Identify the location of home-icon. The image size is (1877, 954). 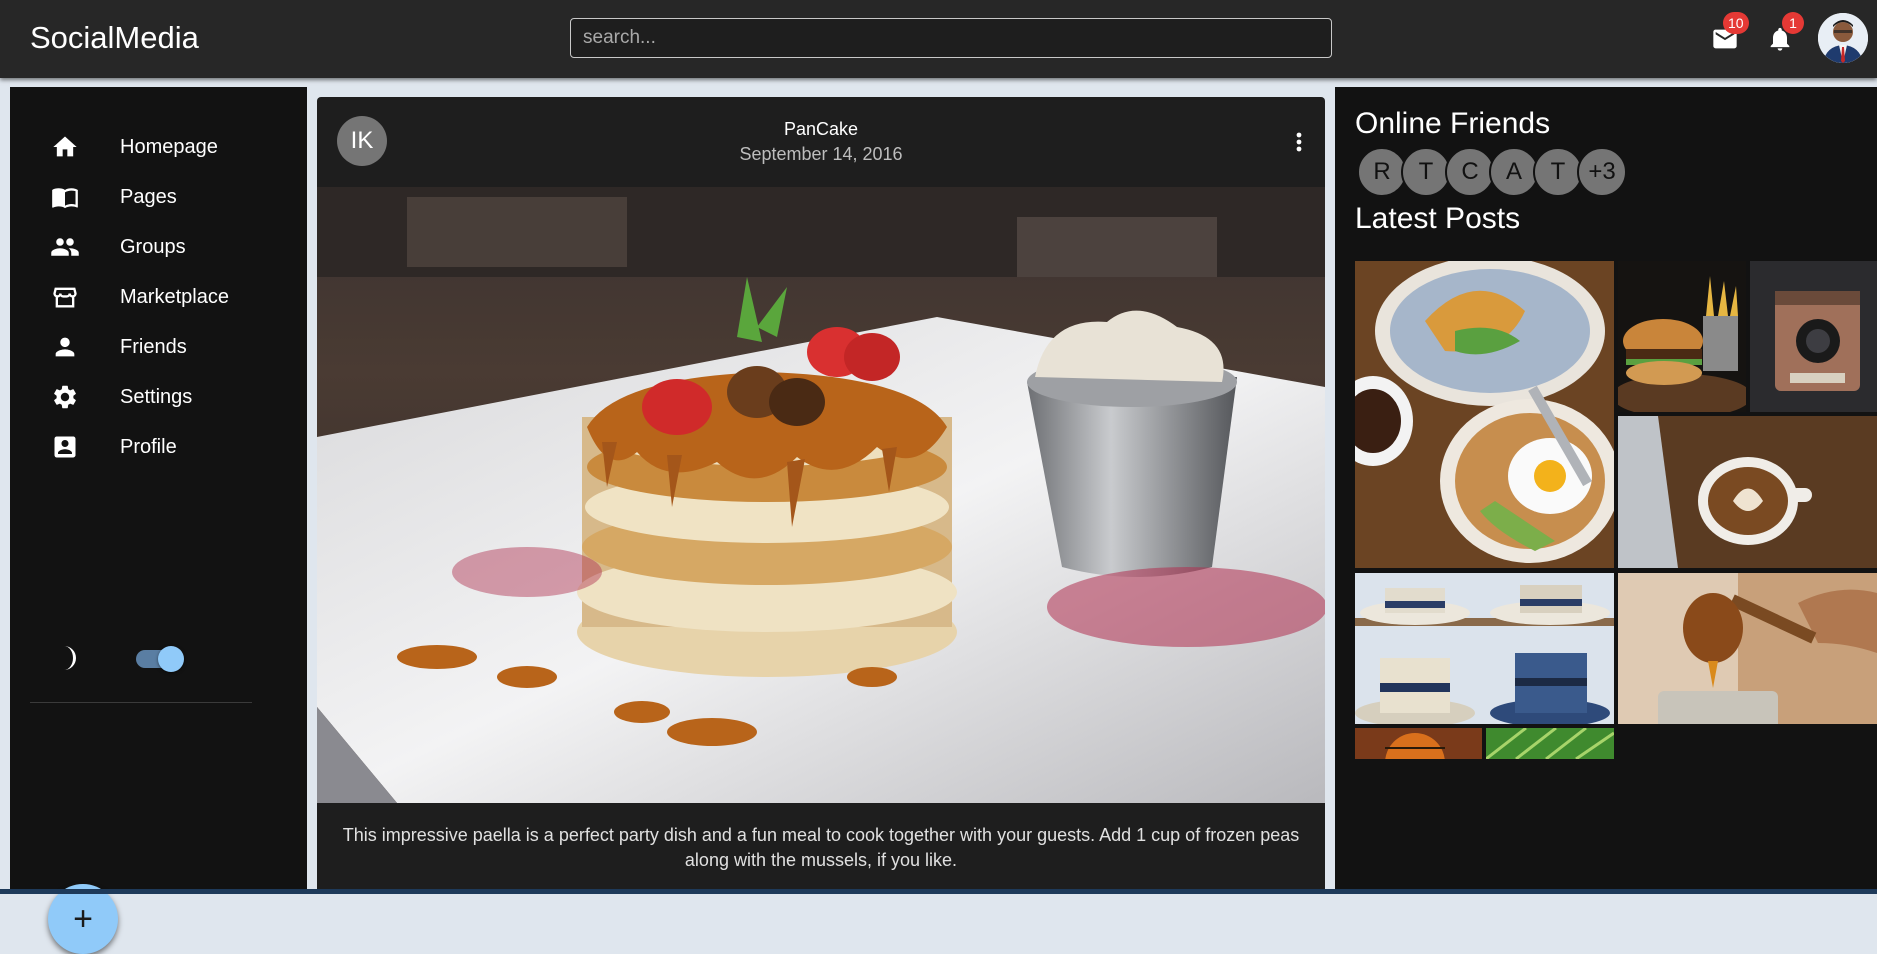
(65, 147).